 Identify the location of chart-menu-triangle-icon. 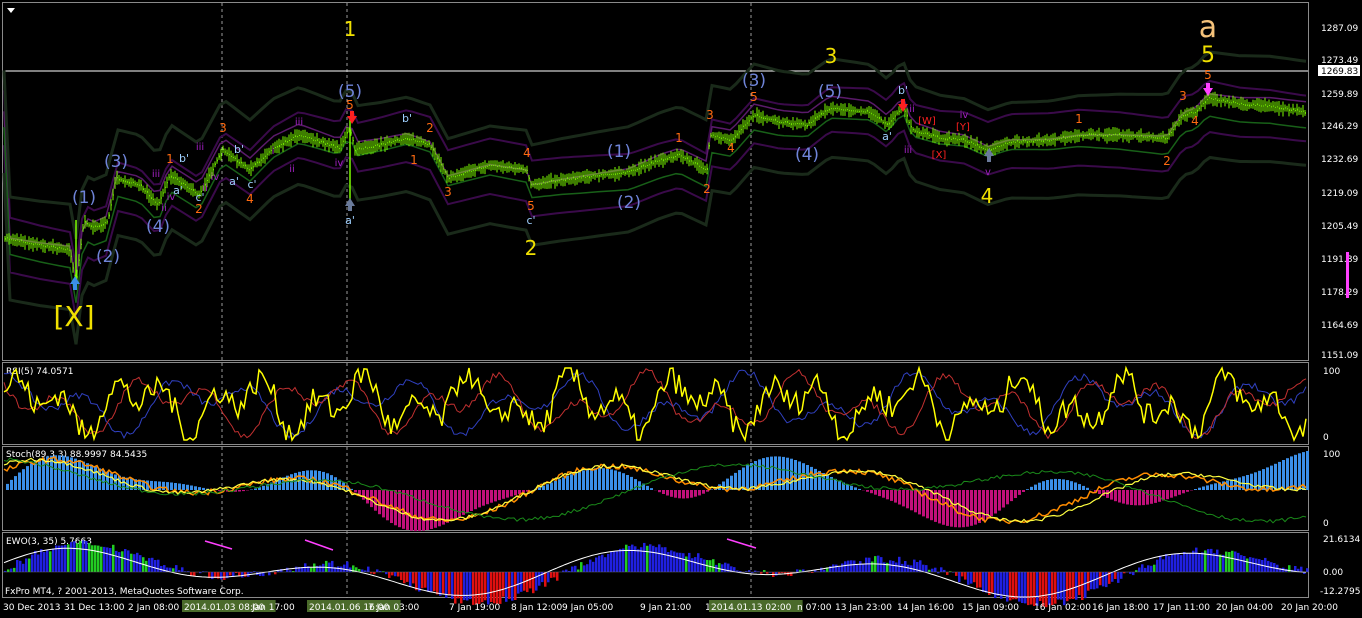
(11, 10).